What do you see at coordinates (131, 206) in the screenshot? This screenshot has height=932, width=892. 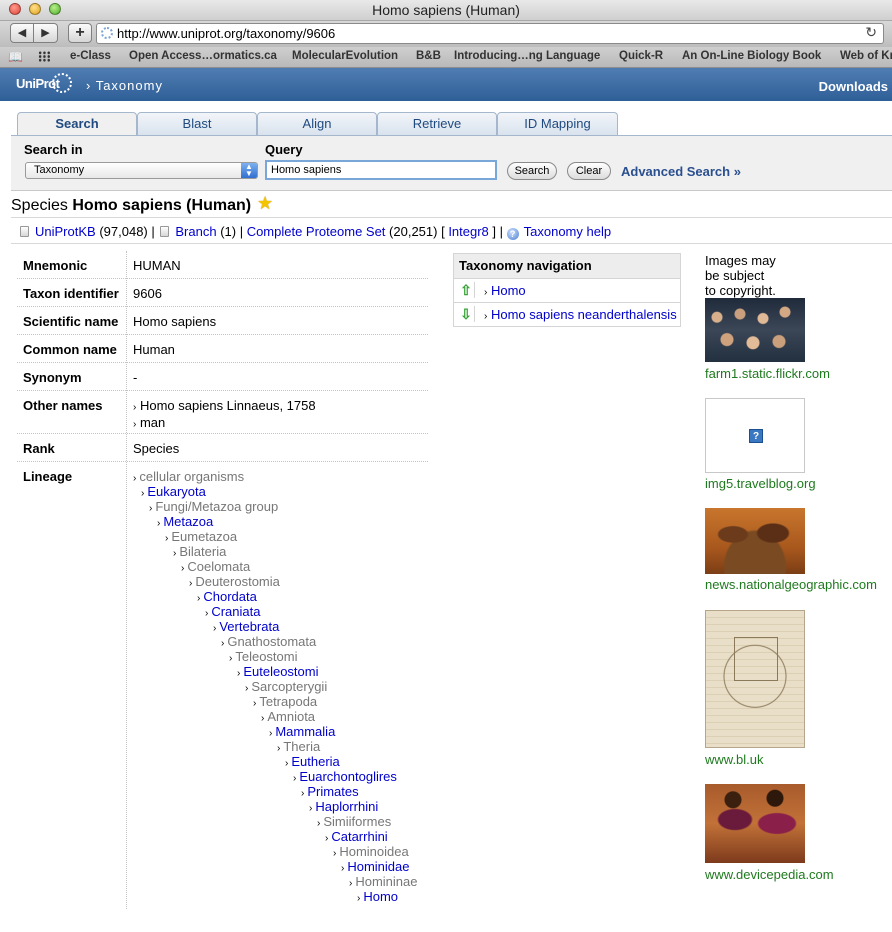 I see `page-title: Species Homo sapiens (Human)` at bounding box center [131, 206].